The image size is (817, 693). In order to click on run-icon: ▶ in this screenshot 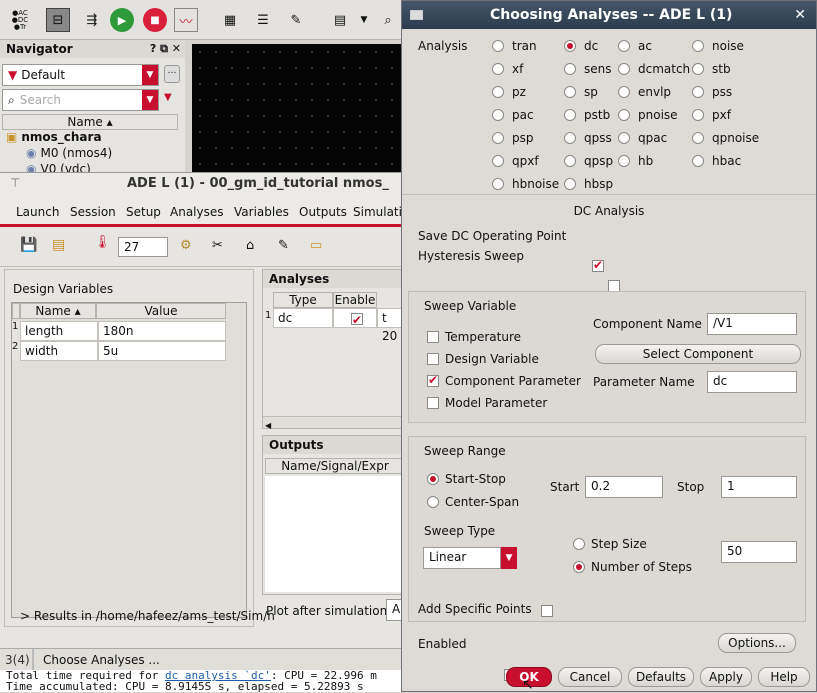, I will do `click(122, 20)`.